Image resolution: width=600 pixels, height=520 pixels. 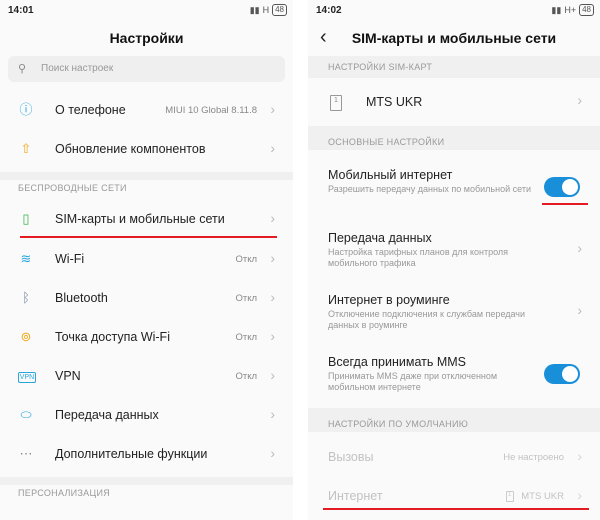 I want to click on search-icon: ⚲, so click(x=22, y=69).